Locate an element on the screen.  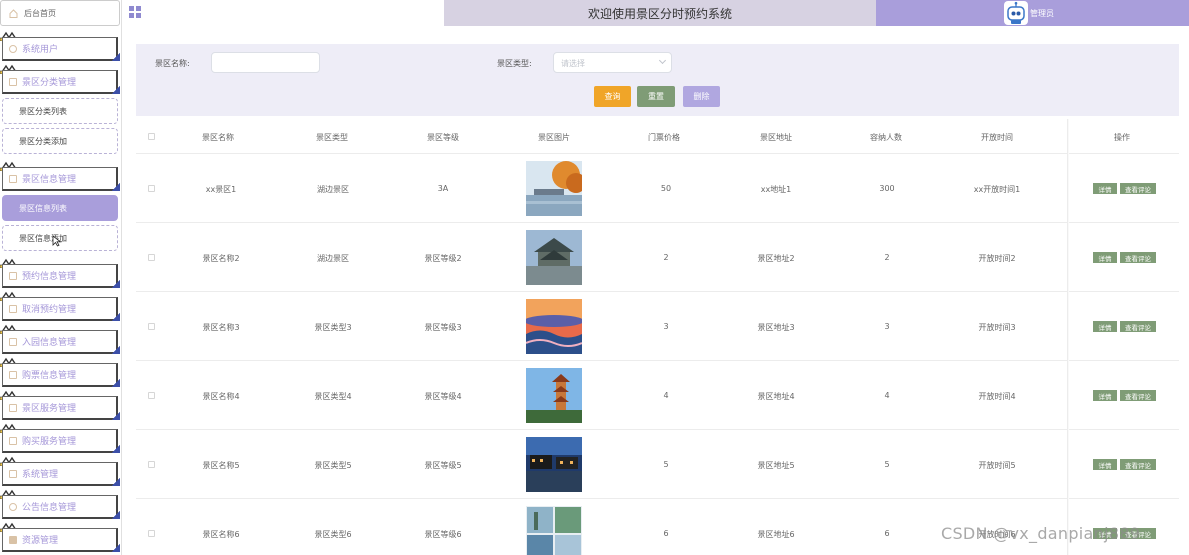
sidebar-menu-category: 景区分类管理 is located at coordinates (60, 79).